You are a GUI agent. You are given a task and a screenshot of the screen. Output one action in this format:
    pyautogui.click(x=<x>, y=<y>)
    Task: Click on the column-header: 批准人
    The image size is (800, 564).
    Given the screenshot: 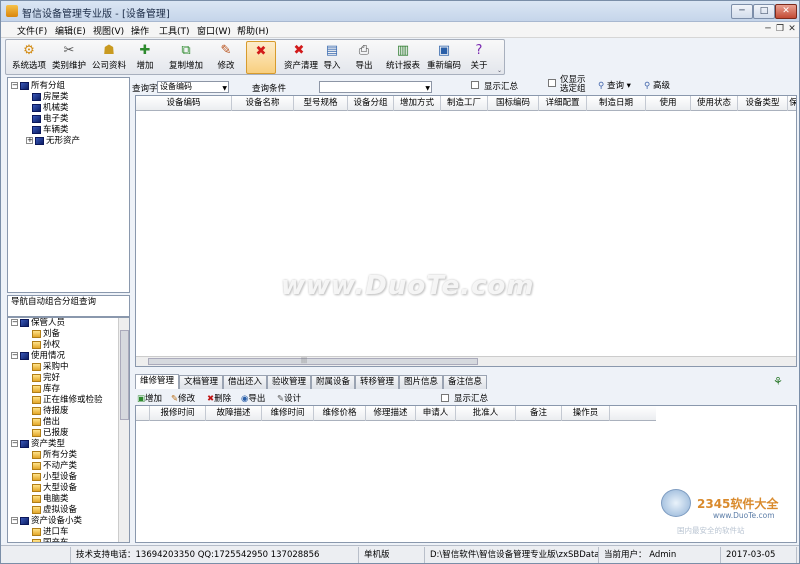 What is the action you would take?
    pyautogui.click(x=486, y=413)
    